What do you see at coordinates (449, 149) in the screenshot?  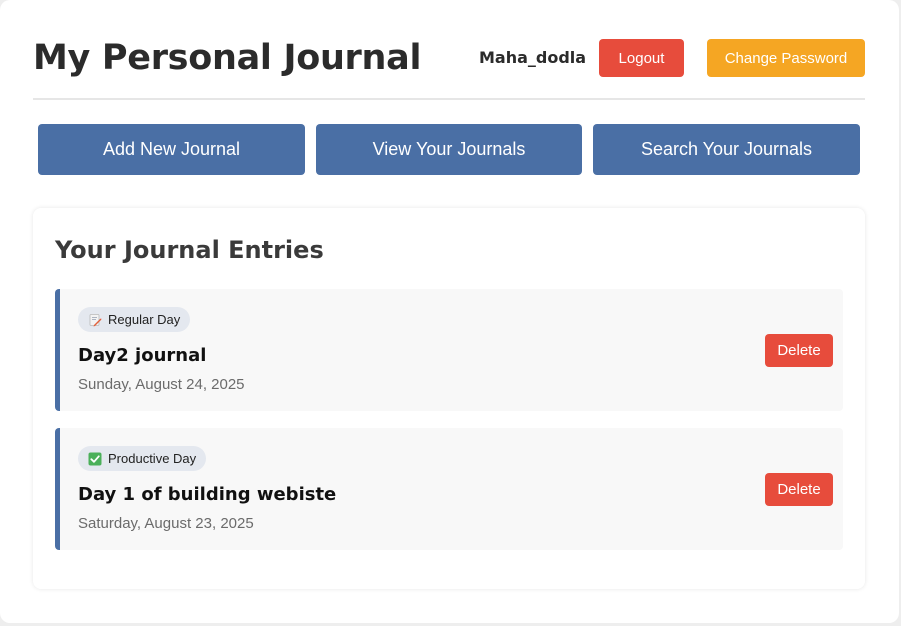 I see `view-journals-button: View Your Journals` at bounding box center [449, 149].